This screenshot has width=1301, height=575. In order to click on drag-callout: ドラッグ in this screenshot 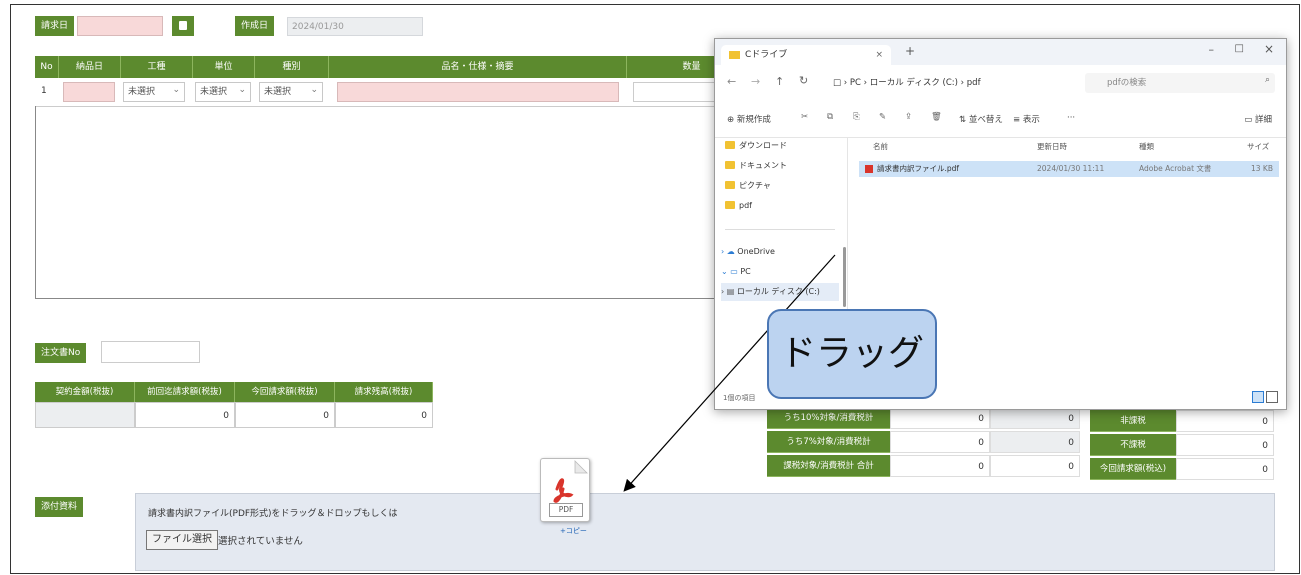, I will do `click(852, 354)`.